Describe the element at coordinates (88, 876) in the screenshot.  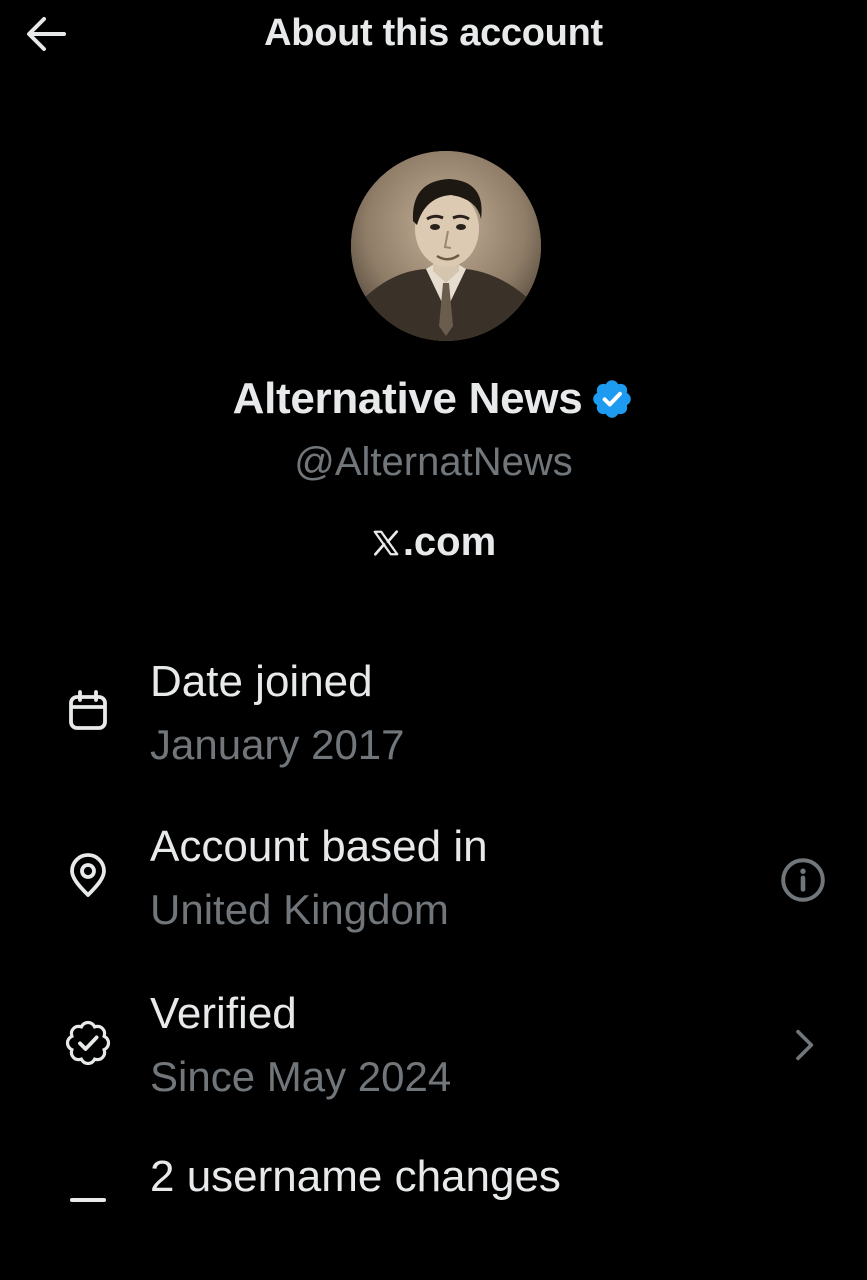
I see `location-pin-icon` at that location.